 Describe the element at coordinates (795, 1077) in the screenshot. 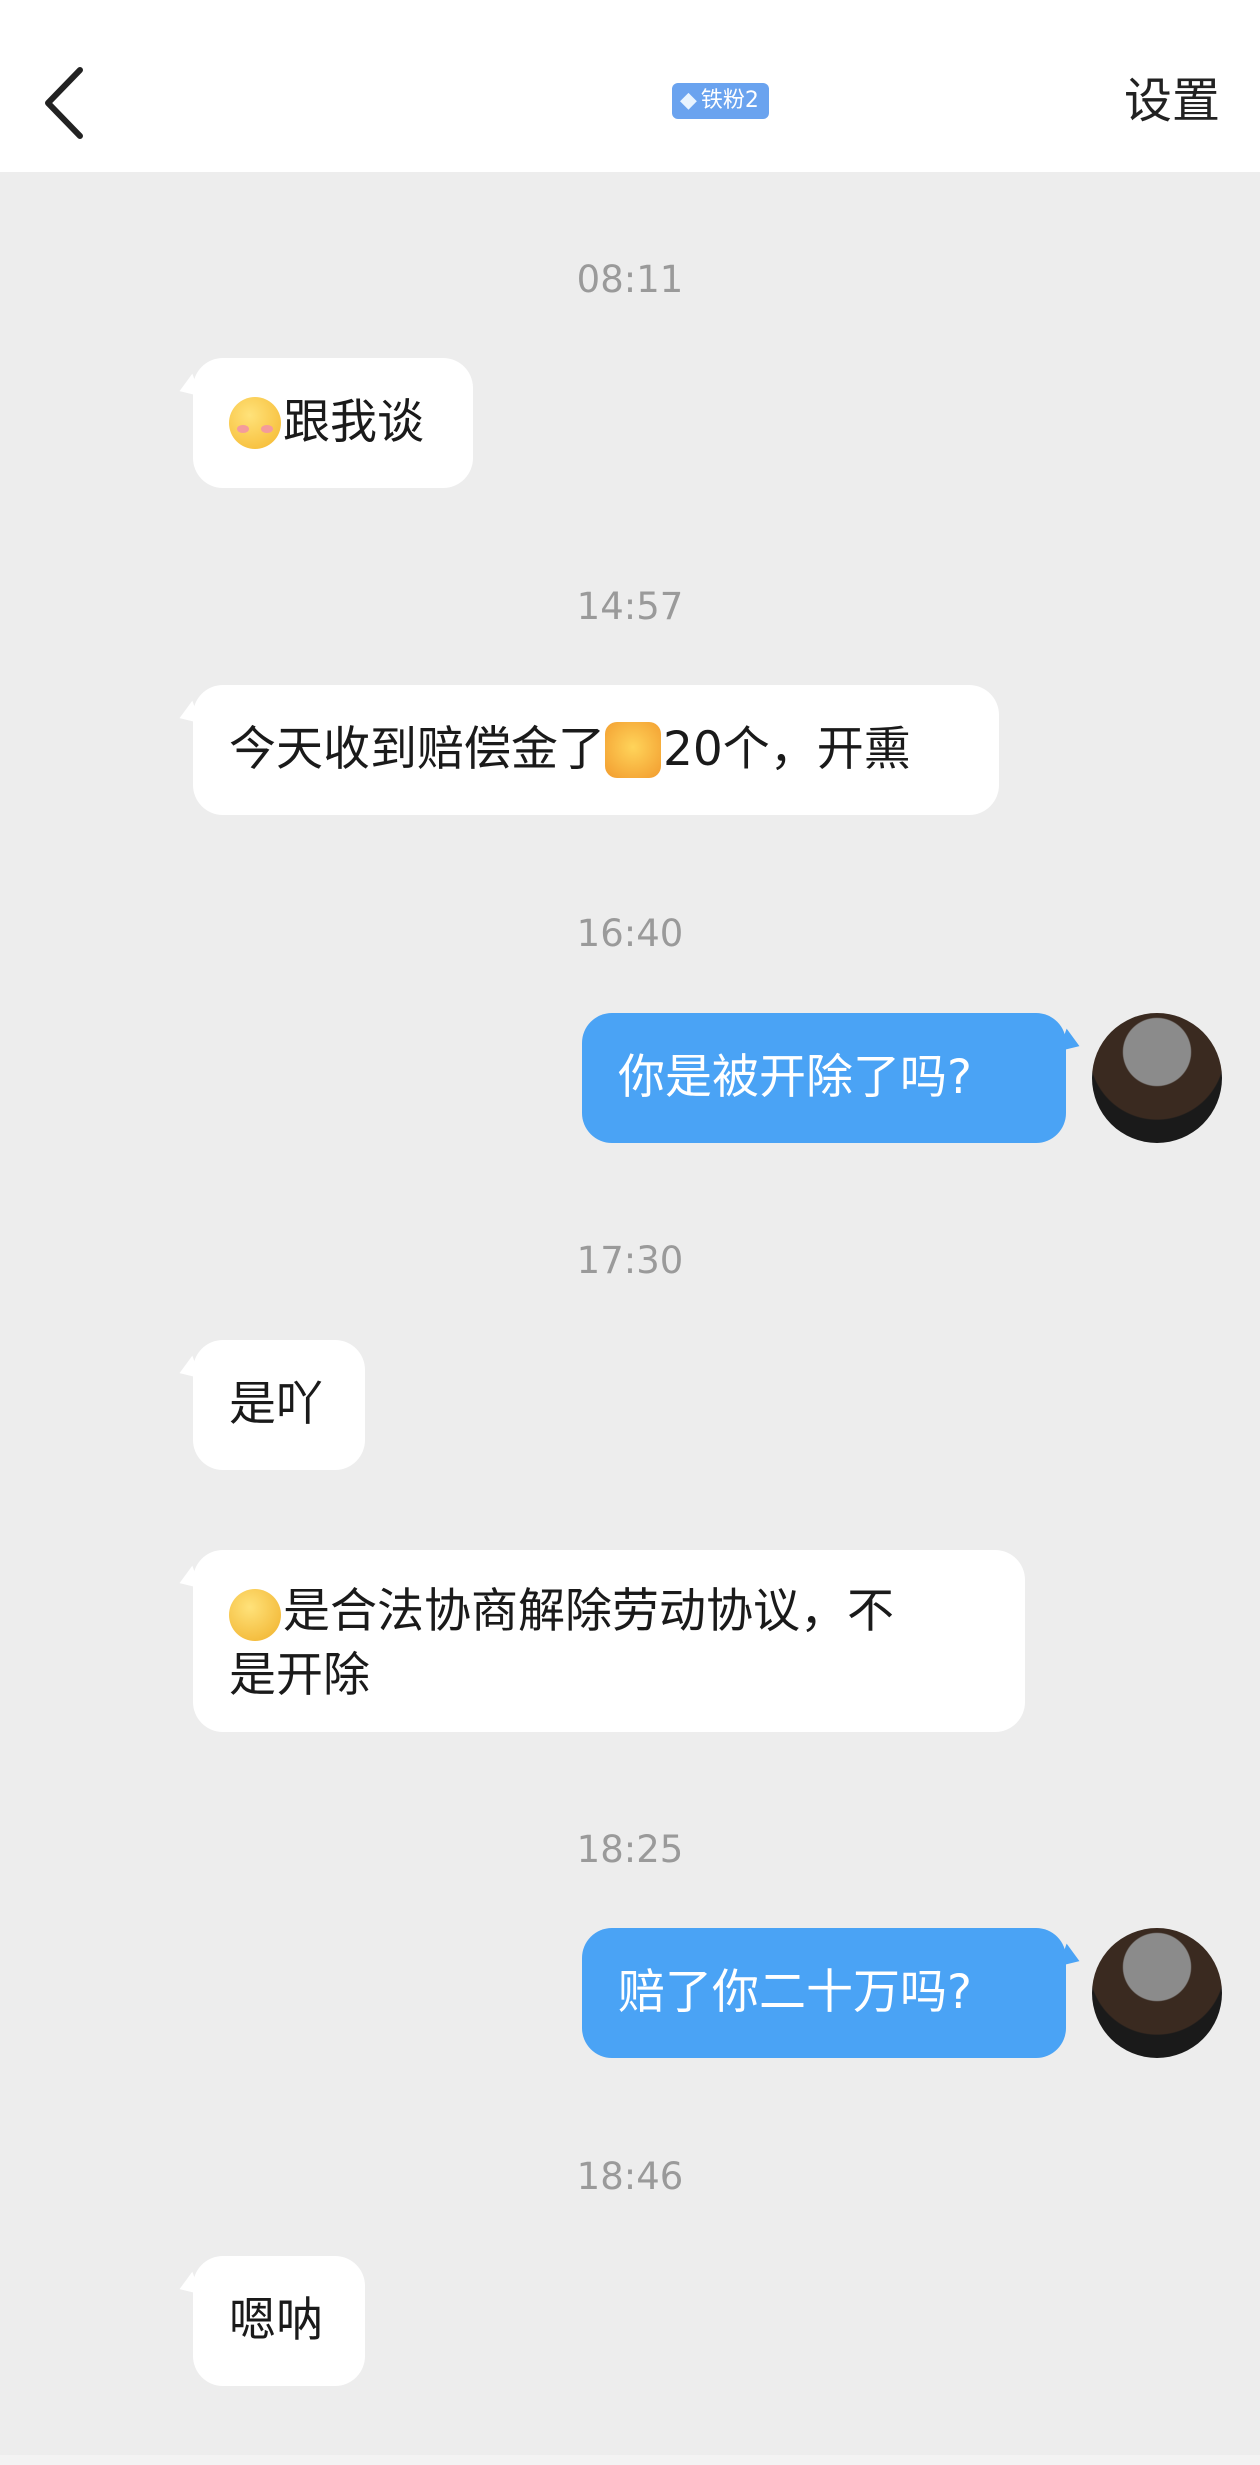

I see `message-text: 你是被开除了吗?` at that location.